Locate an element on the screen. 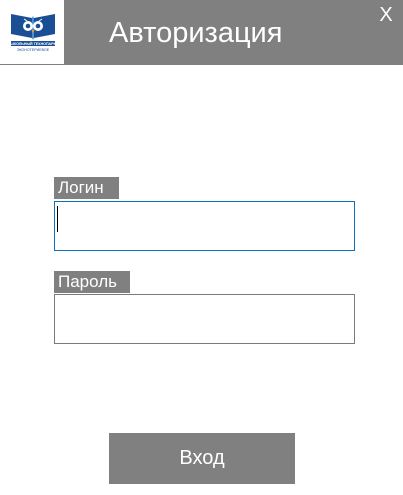  open-book-owl-logo-icon: ШКОЛЬНЫЙ ТЕХНОПАРК ЭКОНОТЕРИЕВОЕ is located at coordinates (33, 32).